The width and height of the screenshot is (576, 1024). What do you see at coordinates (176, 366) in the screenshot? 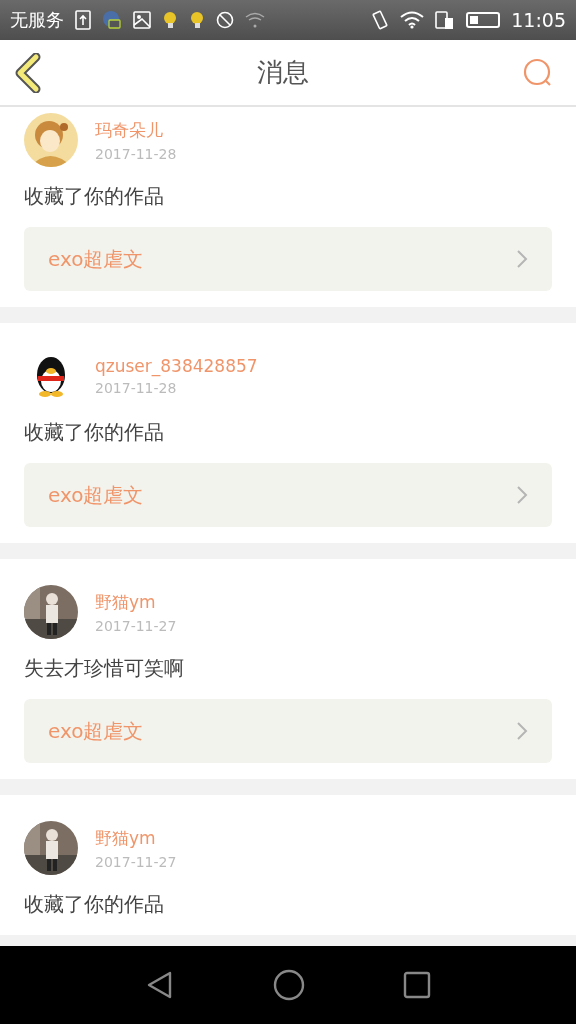
I see `user-name: qzuser_838428857` at bounding box center [176, 366].